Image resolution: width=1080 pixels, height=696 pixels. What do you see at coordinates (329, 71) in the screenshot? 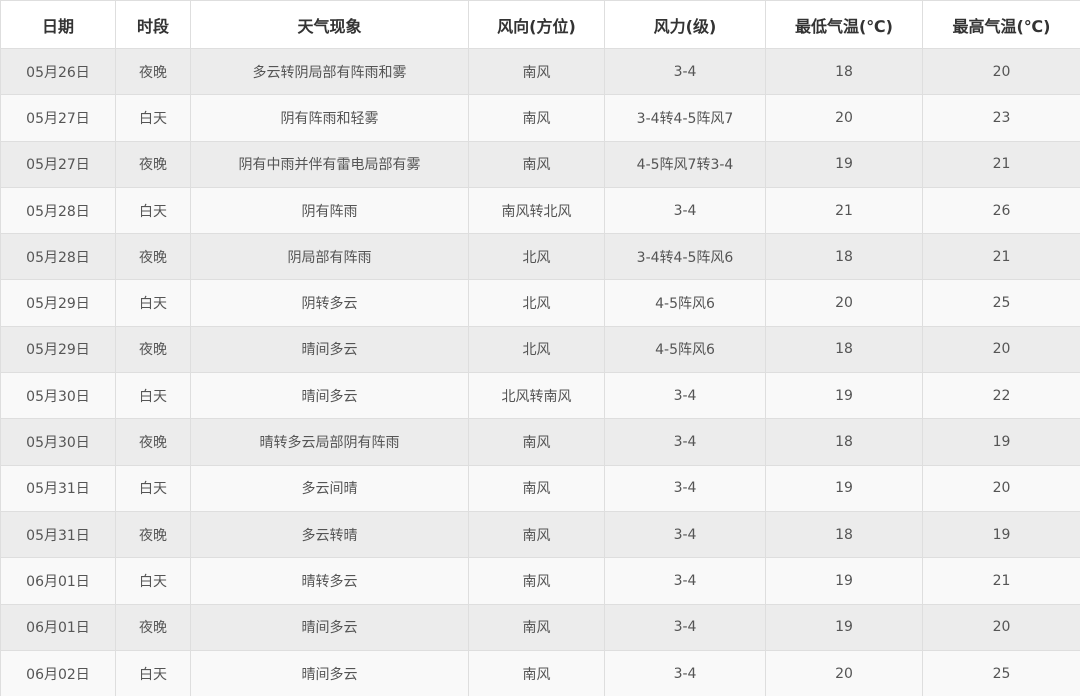
I see `cell-weather: 多云转阴局部有阵雨和雾` at bounding box center [329, 71].